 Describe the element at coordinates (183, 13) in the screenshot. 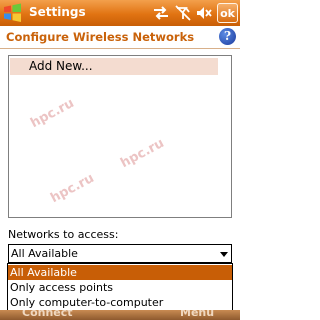

I see `signal-off-icon` at that location.